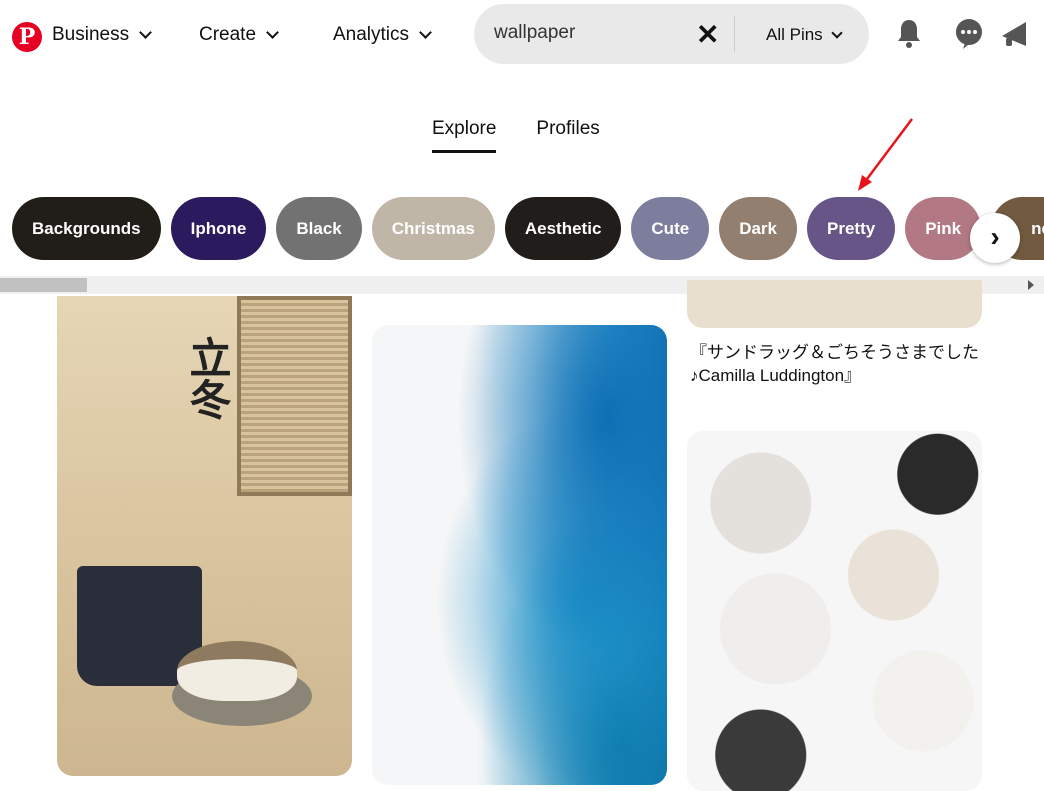 The image size is (1044, 791). What do you see at coordinates (707, 34) in the screenshot?
I see `clear-search-icon: ✕` at bounding box center [707, 34].